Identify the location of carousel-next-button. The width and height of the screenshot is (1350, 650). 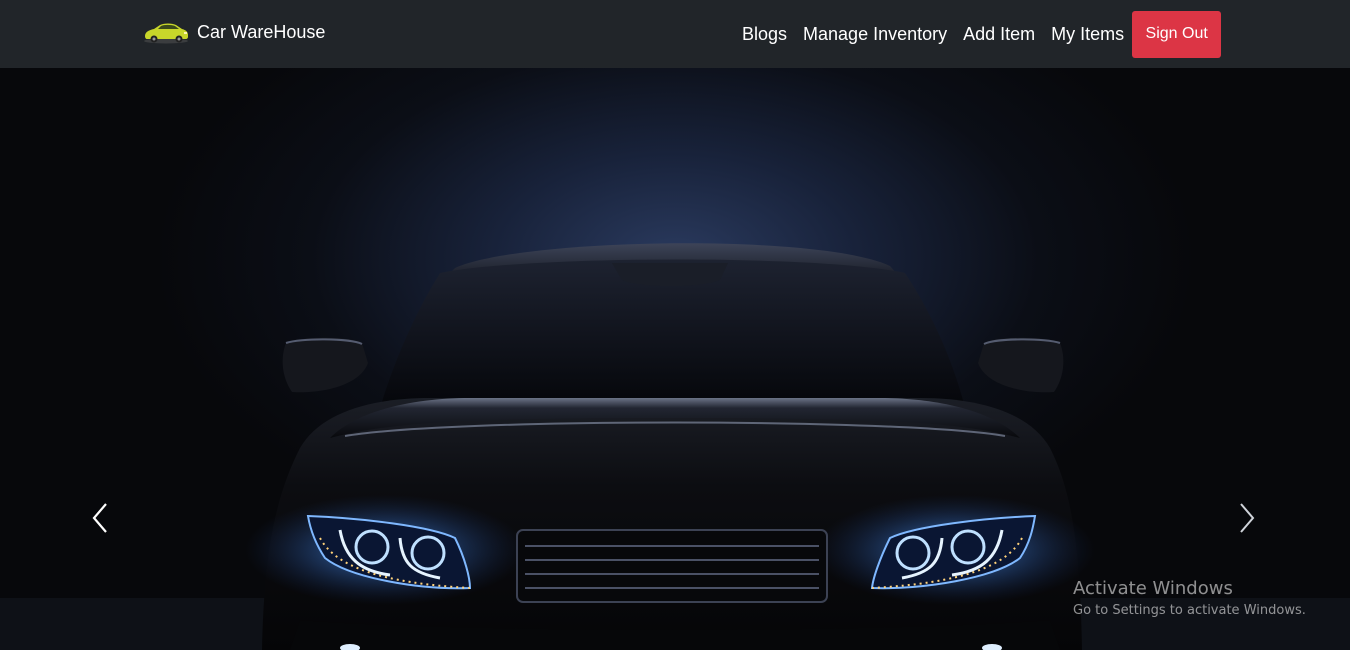
(1247, 518).